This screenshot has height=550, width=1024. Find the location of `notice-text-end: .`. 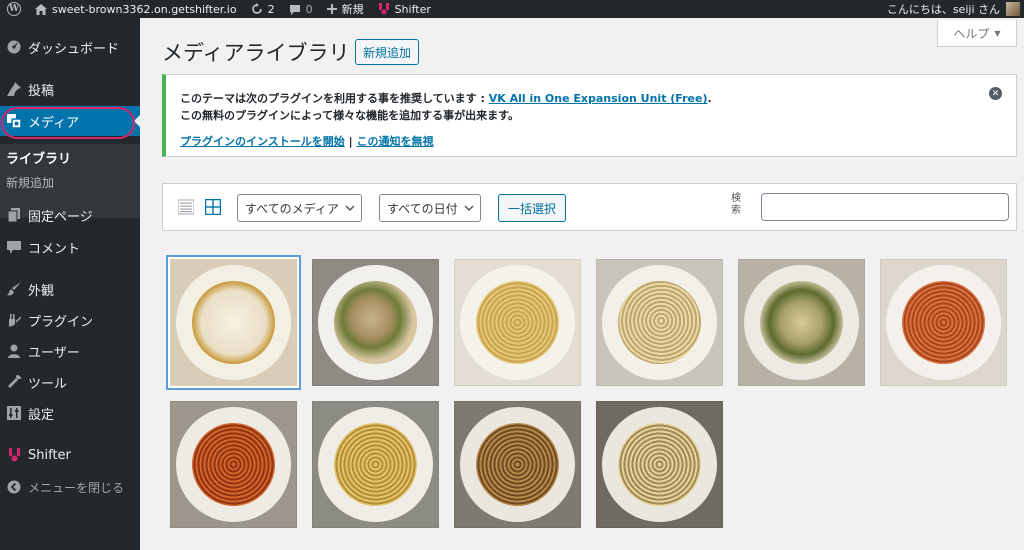

notice-text-end: . is located at coordinates (709, 98).